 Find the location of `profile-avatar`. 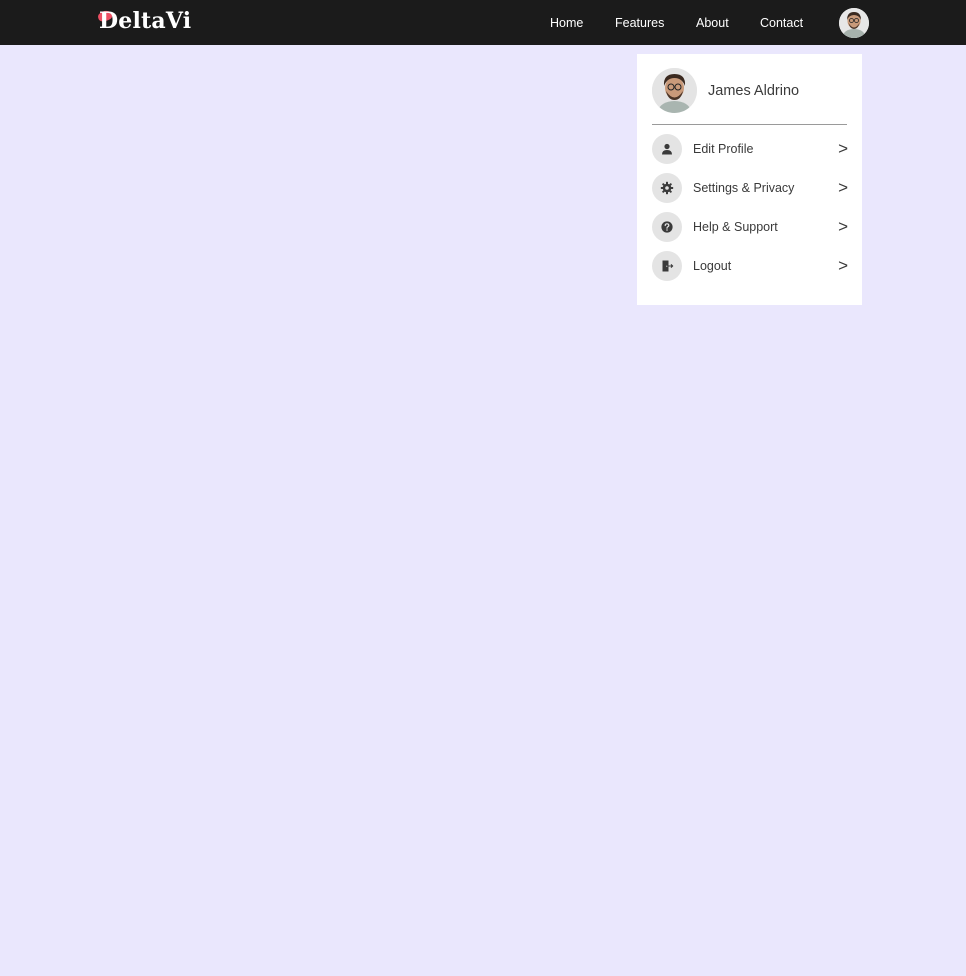

profile-avatar is located at coordinates (674, 90).